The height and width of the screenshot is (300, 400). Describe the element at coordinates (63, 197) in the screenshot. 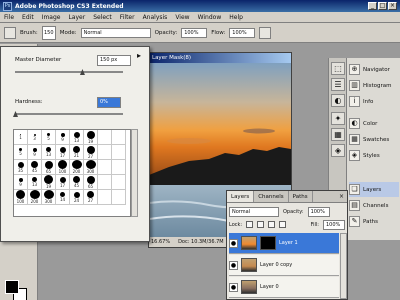

I see `brush-preset-cell: 14` at that location.